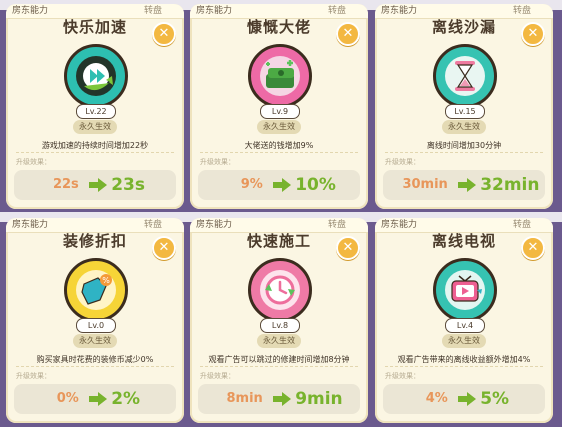 This screenshot has height=427, width=562. What do you see at coordinates (244, 398) in the screenshot?
I see `current-value: 8min` at bounding box center [244, 398].